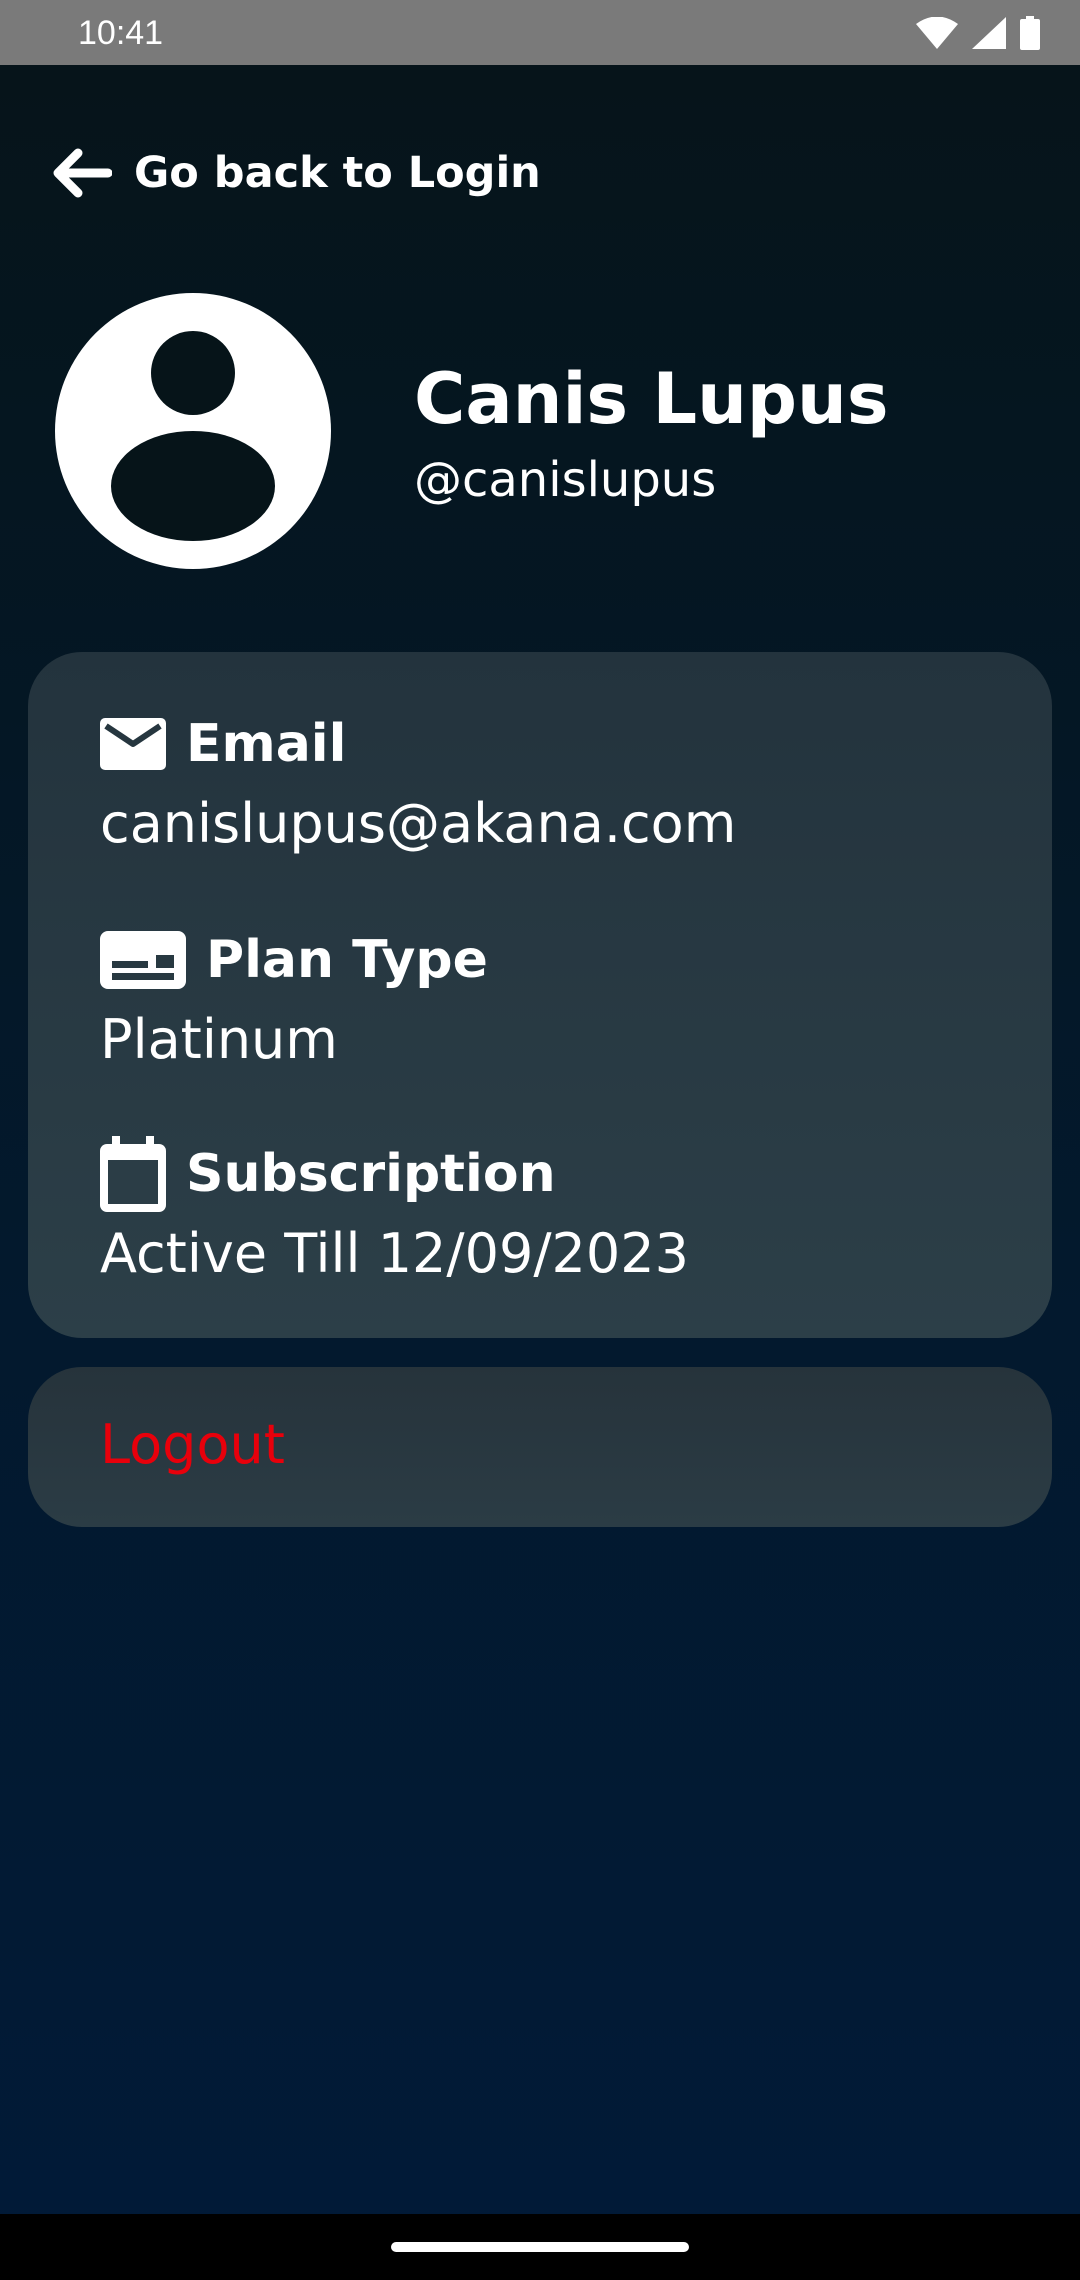  What do you see at coordinates (651, 399) in the screenshot?
I see `profile-name: Canis Lupus` at bounding box center [651, 399].